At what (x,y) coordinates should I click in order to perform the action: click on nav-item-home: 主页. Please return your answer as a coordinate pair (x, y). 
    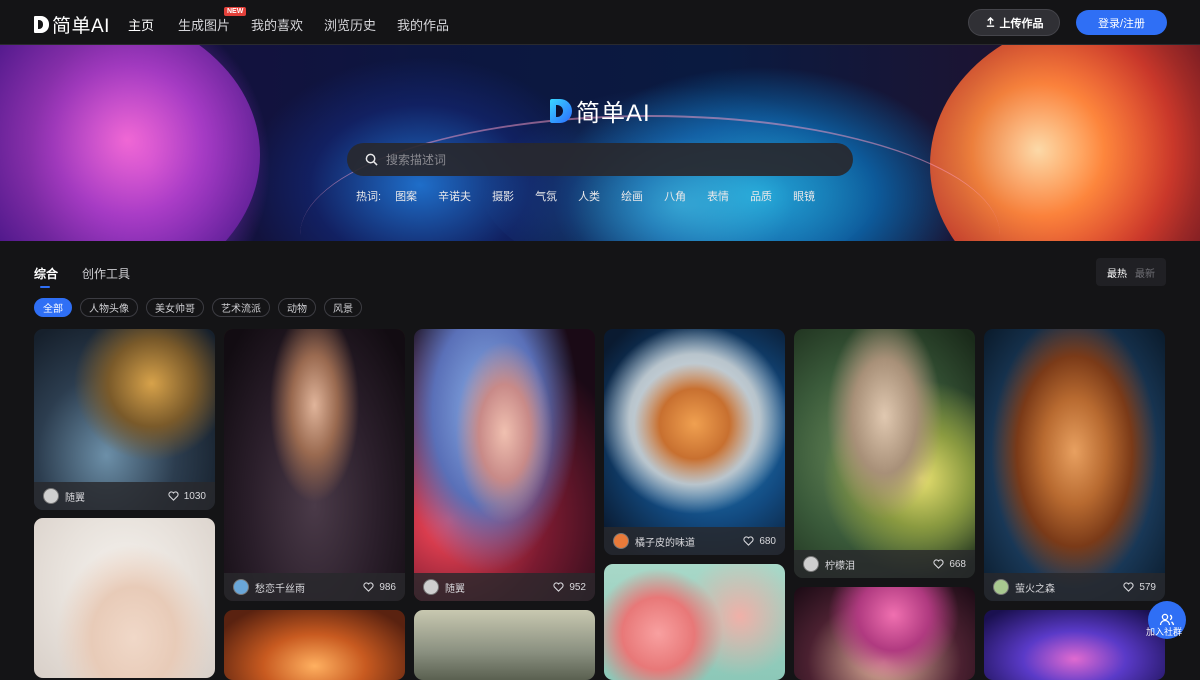
    Looking at the image, I should click on (141, 24).